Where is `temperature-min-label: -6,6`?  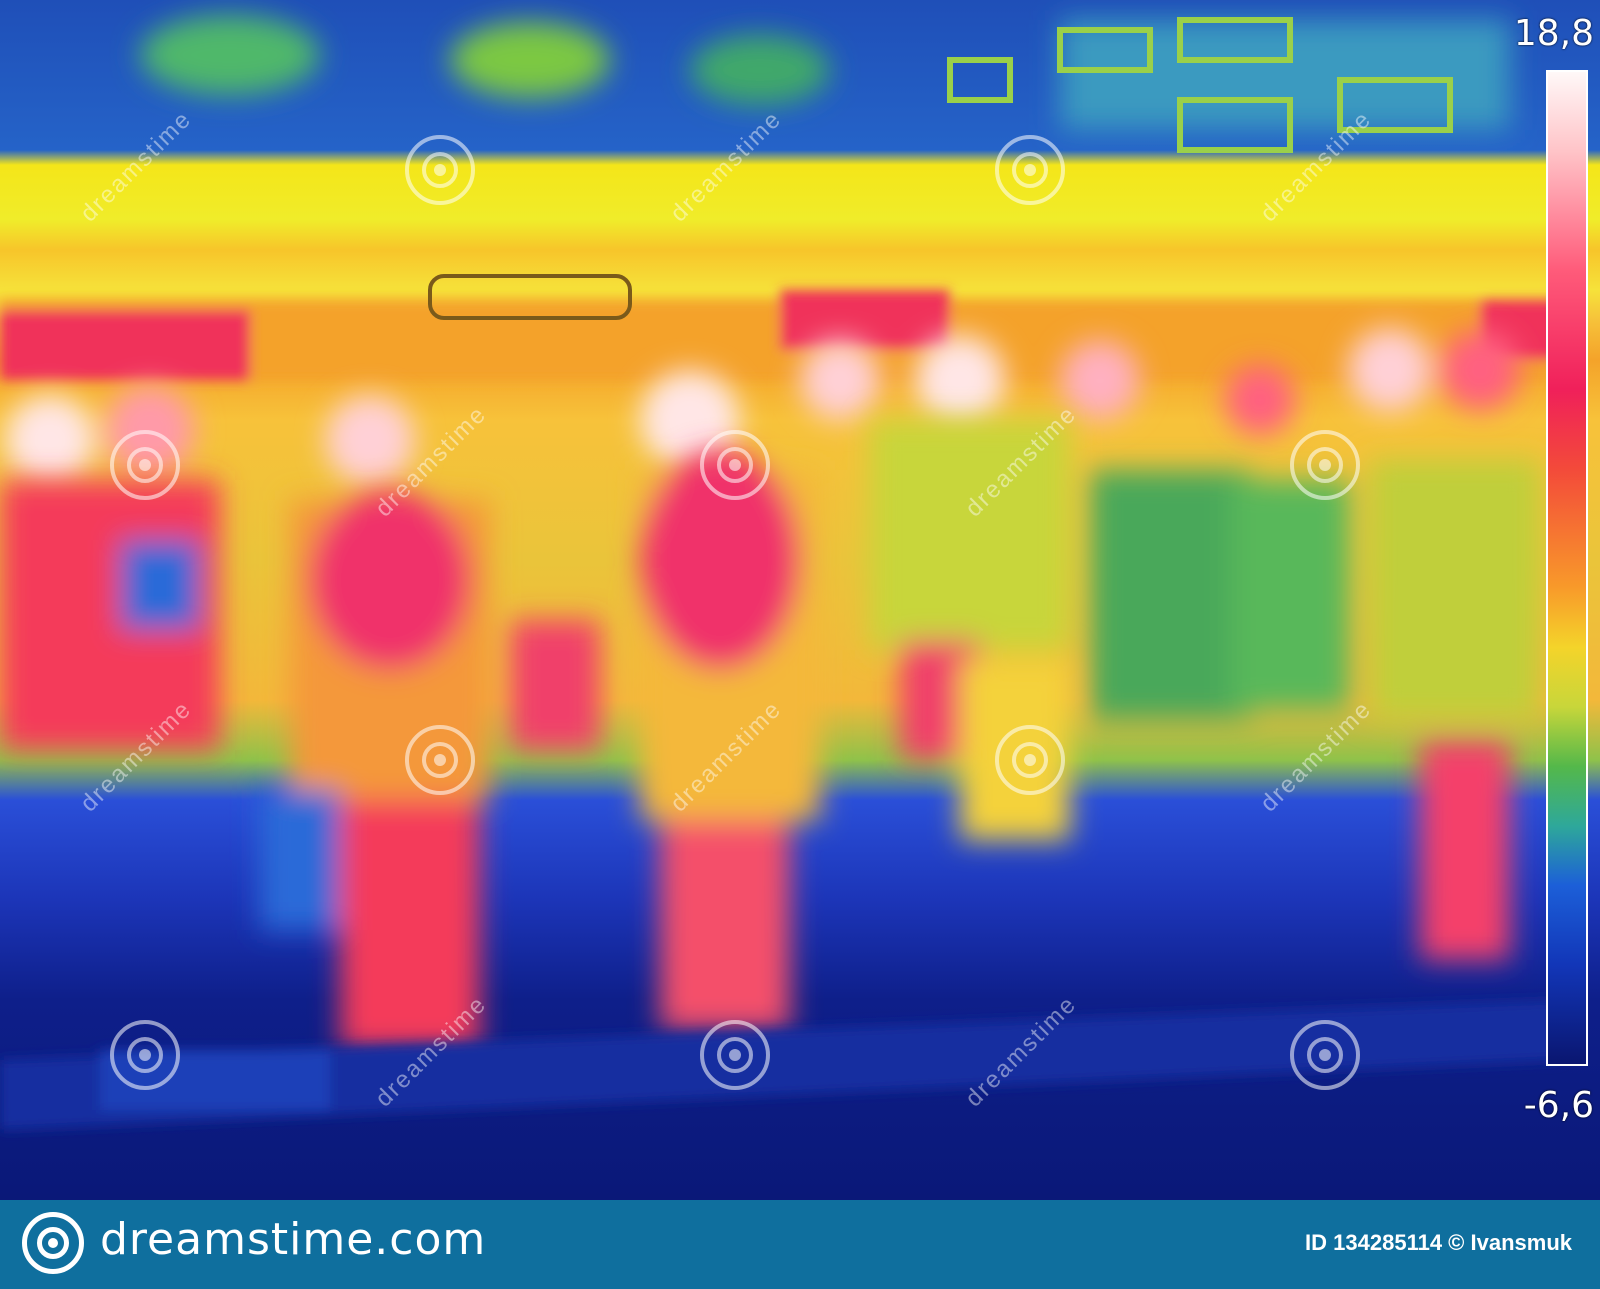
temperature-min-label: -6,6 is located at coordinates (1558, 1105).